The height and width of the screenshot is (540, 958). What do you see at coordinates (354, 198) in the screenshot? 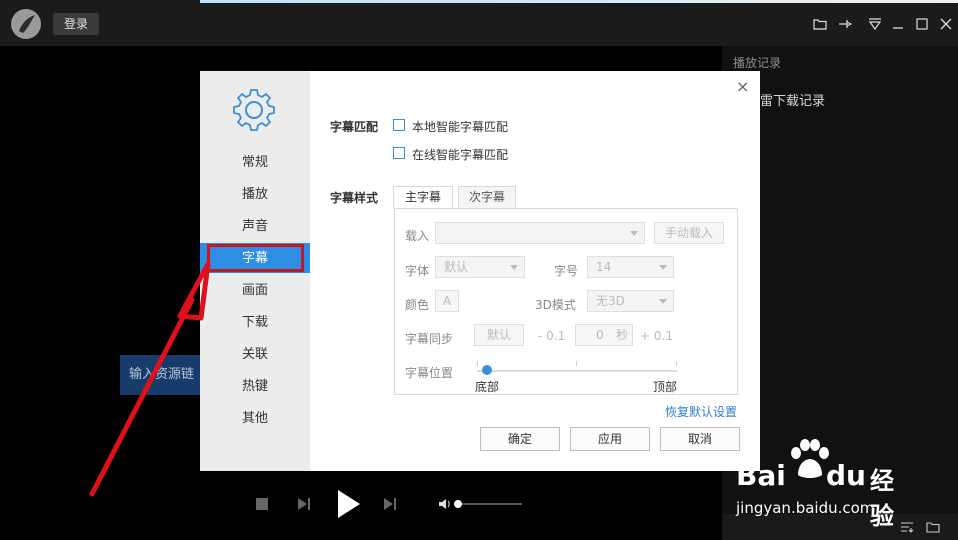
I see `subtitle-style-label: 字幕样式` at bounding box center [354, 198].